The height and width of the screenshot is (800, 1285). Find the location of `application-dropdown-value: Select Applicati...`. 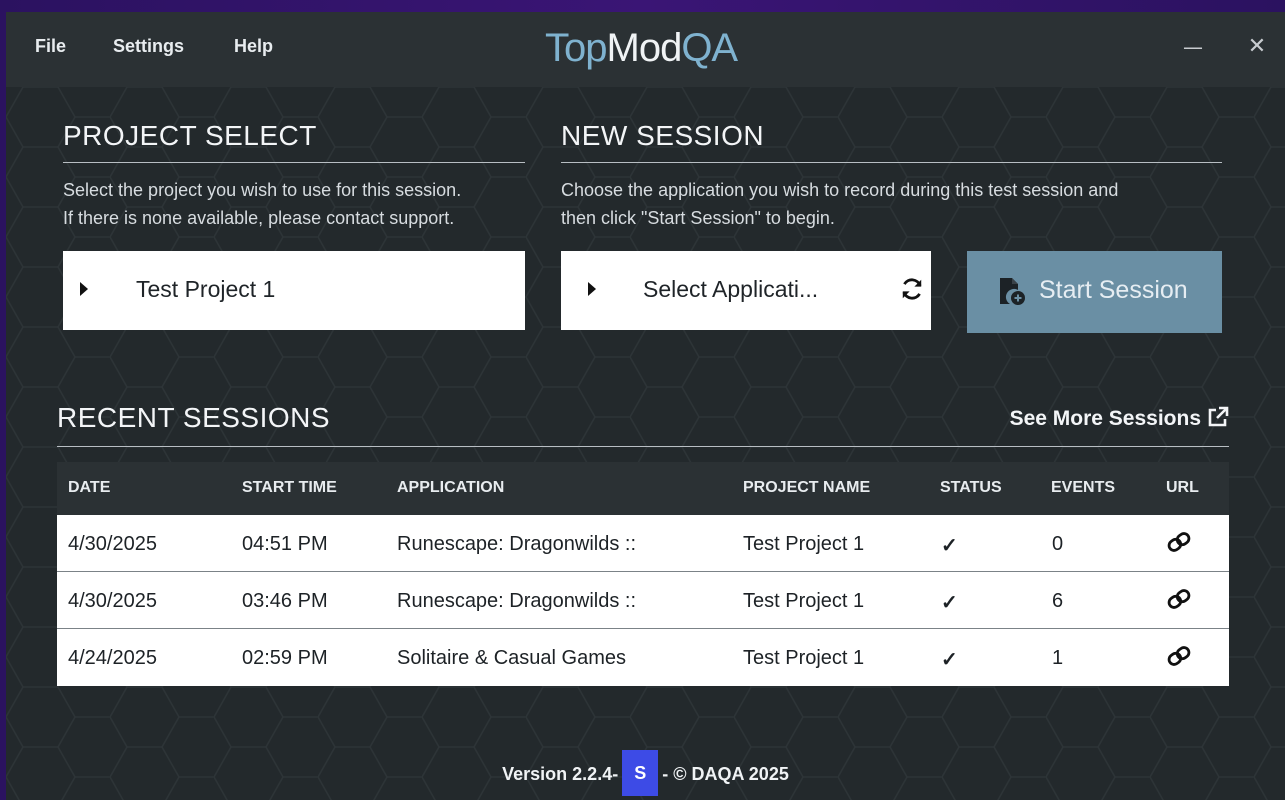

application-dropdown-value: Select Applicati... is located at coordinates (731, 289).